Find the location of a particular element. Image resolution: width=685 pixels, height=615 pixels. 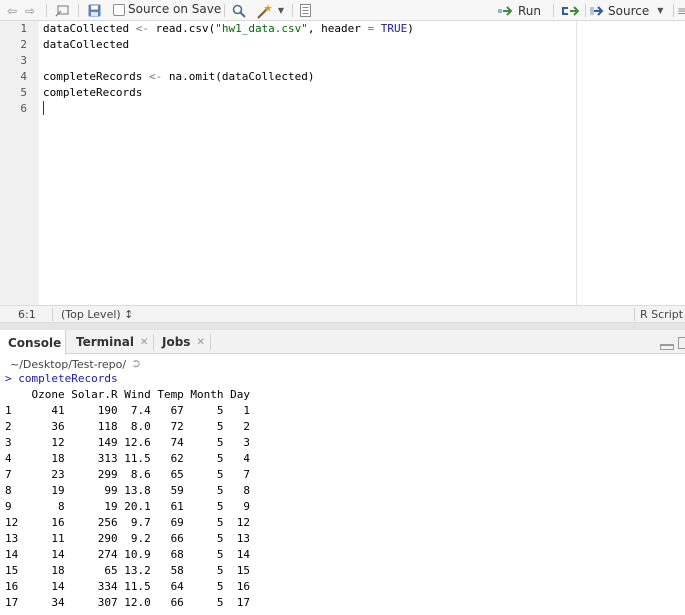

tab-label: Jobs is located at coordinates (176, 342).